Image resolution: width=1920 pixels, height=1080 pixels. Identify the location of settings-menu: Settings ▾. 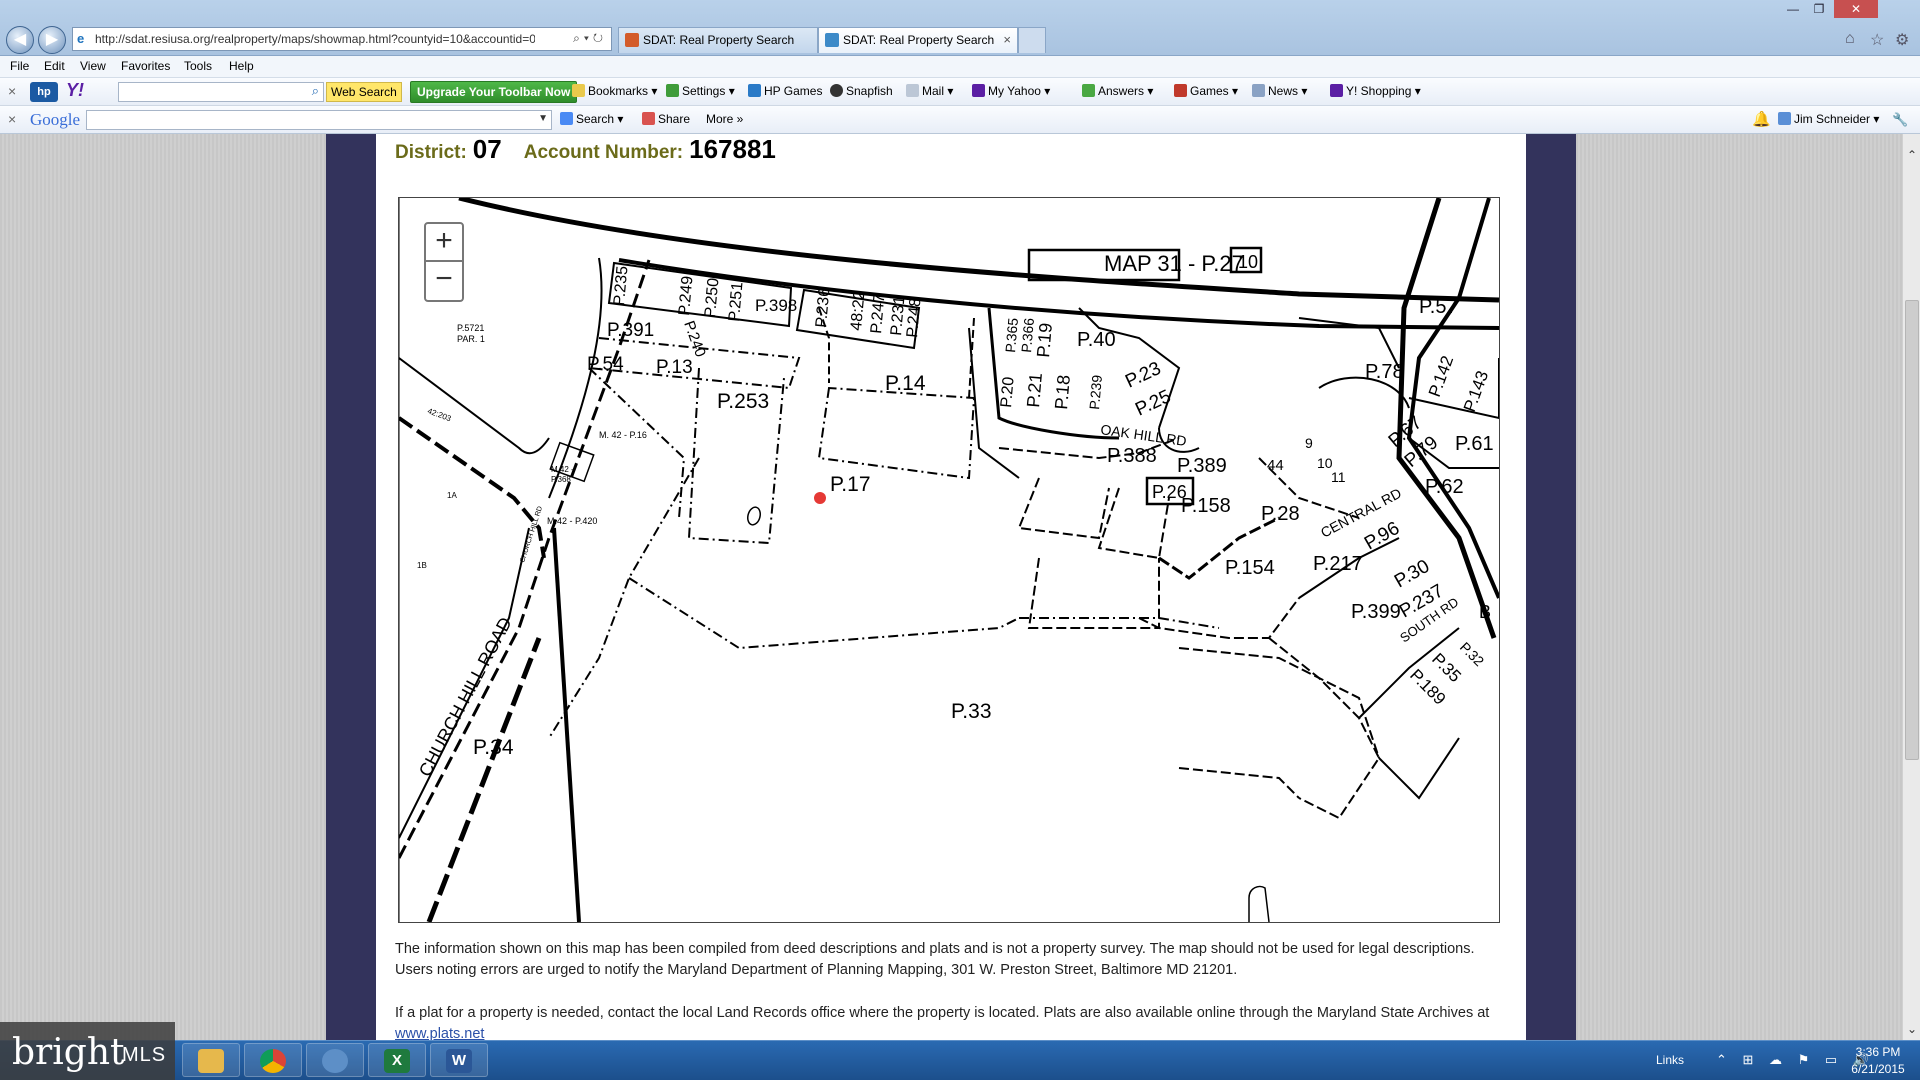
(700, 91).